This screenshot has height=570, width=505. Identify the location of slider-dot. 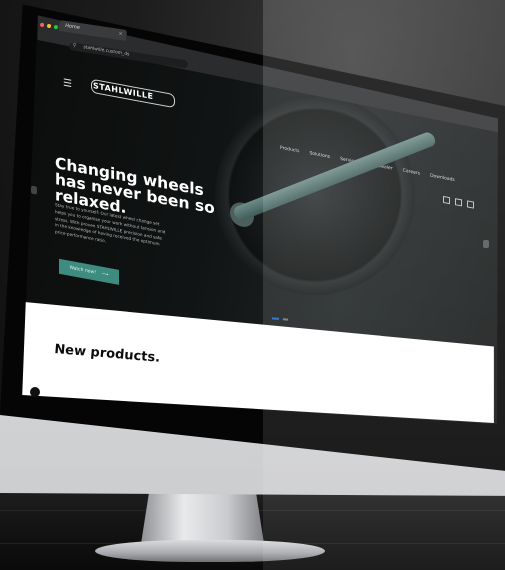
(285, 319).